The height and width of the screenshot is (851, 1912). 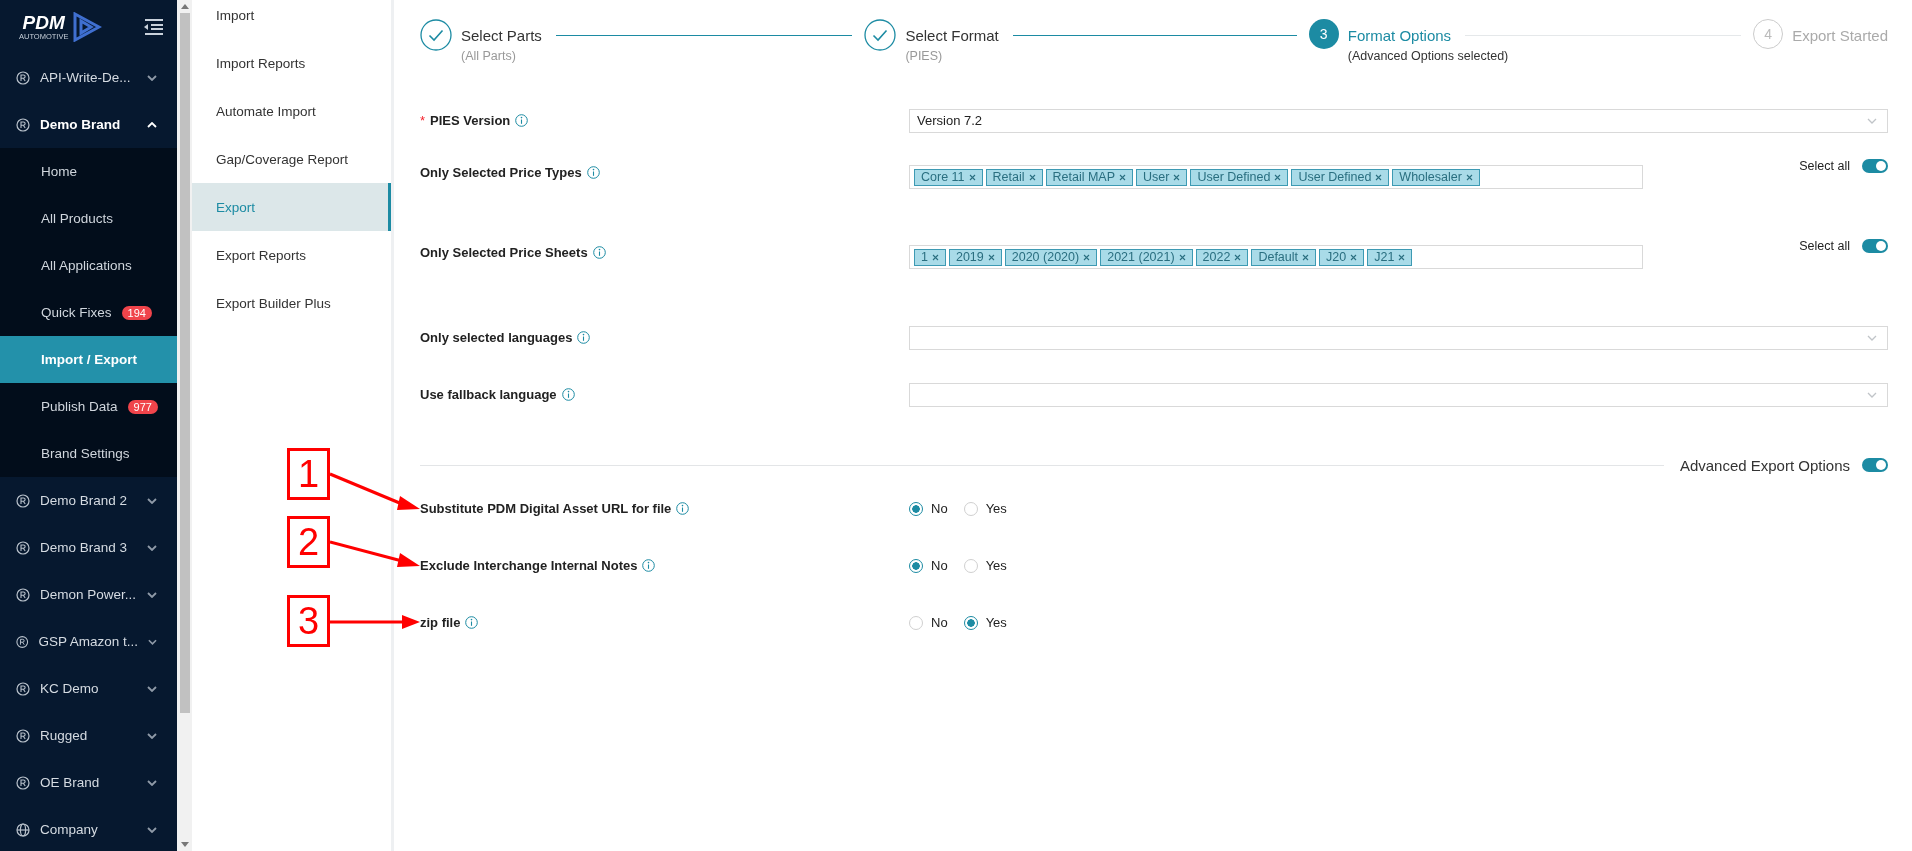 What do you see at coordinates (23, 782) in the screenshot?
I see `registered-icon` at bounding box center [23, 782].